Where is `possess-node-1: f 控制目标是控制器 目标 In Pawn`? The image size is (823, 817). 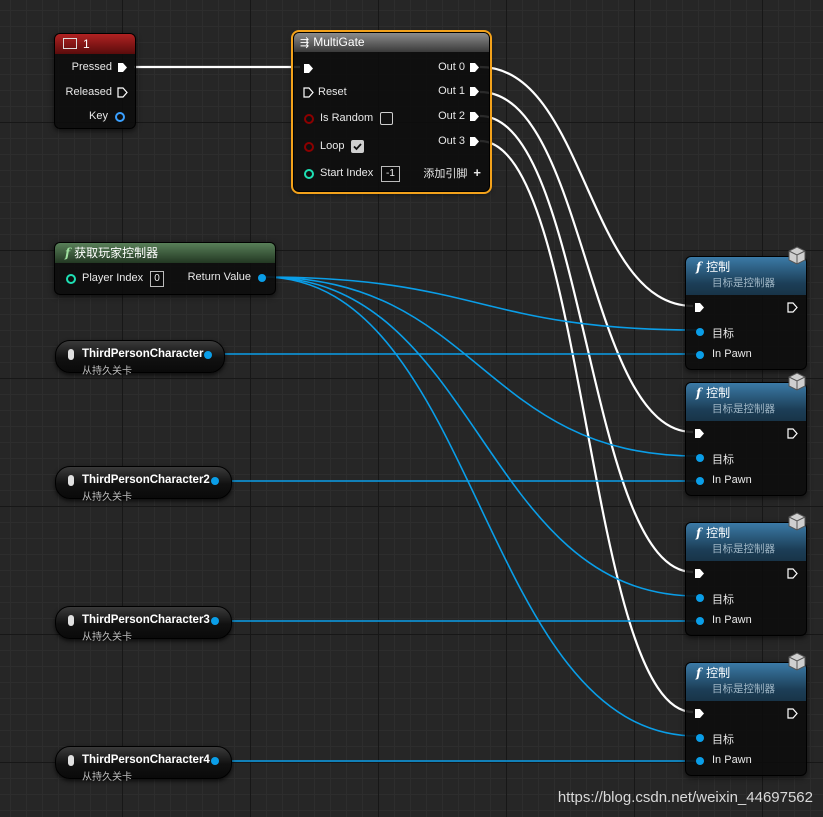
possess-node-1: f 控制目标是控制器 目标 In Pawn is located at coordinates (746, 308).